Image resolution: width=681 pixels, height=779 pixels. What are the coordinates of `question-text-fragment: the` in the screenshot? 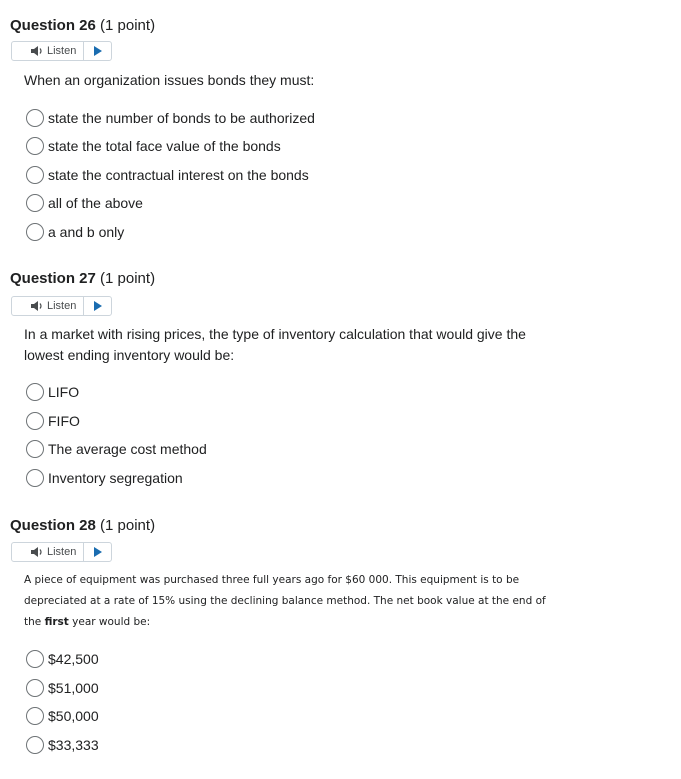 It's located at (34, 622).